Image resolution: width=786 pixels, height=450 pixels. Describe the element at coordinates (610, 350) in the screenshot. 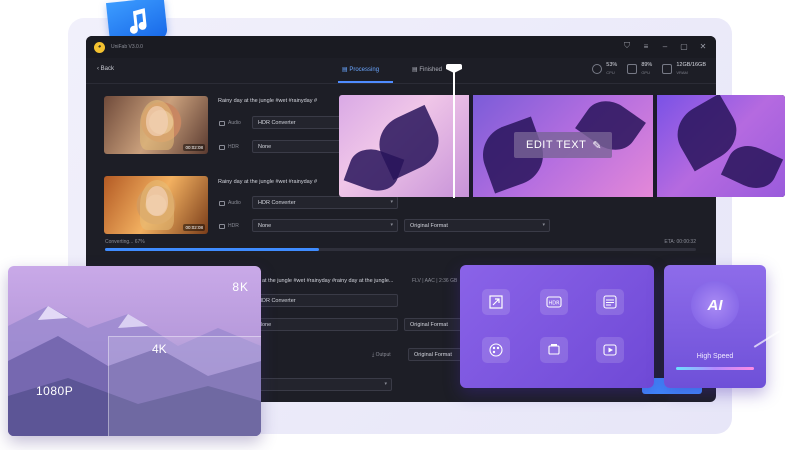

I see `video-play-icon` at that location.